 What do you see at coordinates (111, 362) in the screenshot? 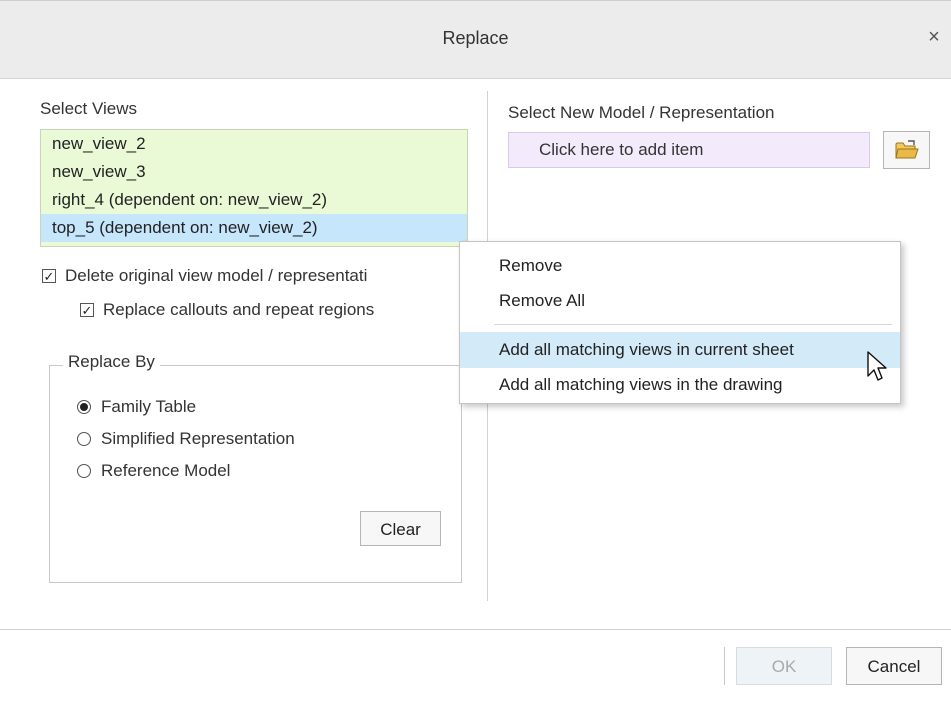
I see `replace-by-title: Replace By` at bounding box center [111, 362].